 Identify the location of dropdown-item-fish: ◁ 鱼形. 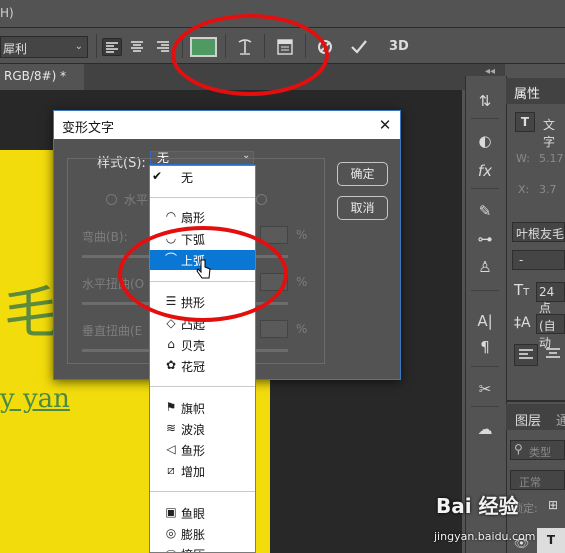
(202, 450).